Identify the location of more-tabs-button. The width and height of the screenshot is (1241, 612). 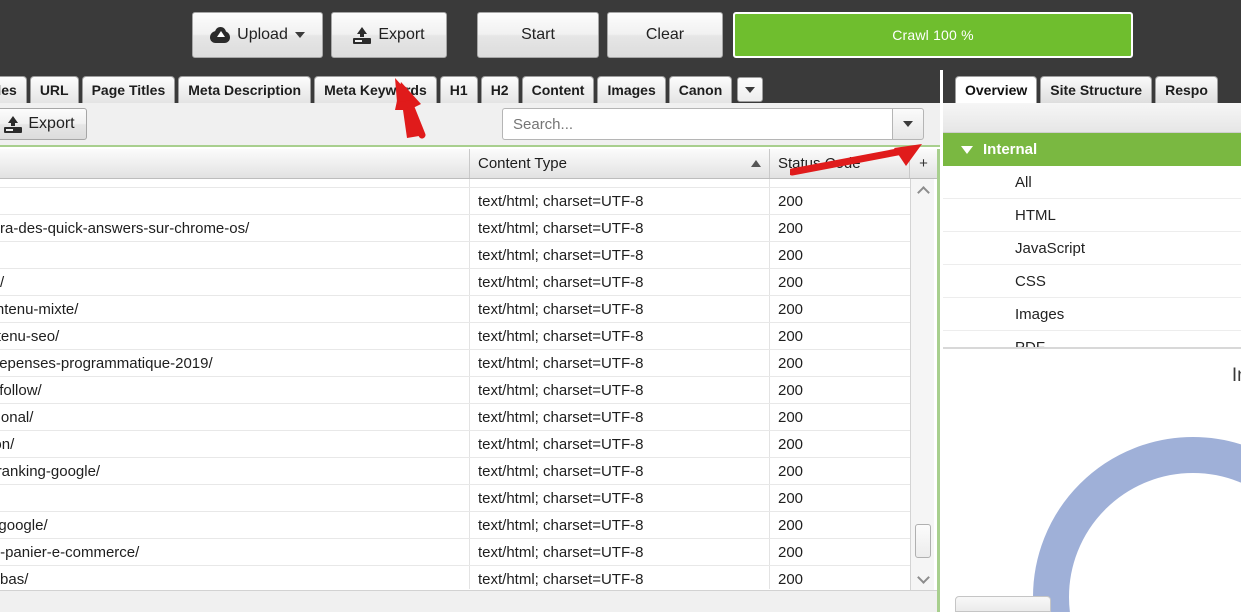
(750, 89).